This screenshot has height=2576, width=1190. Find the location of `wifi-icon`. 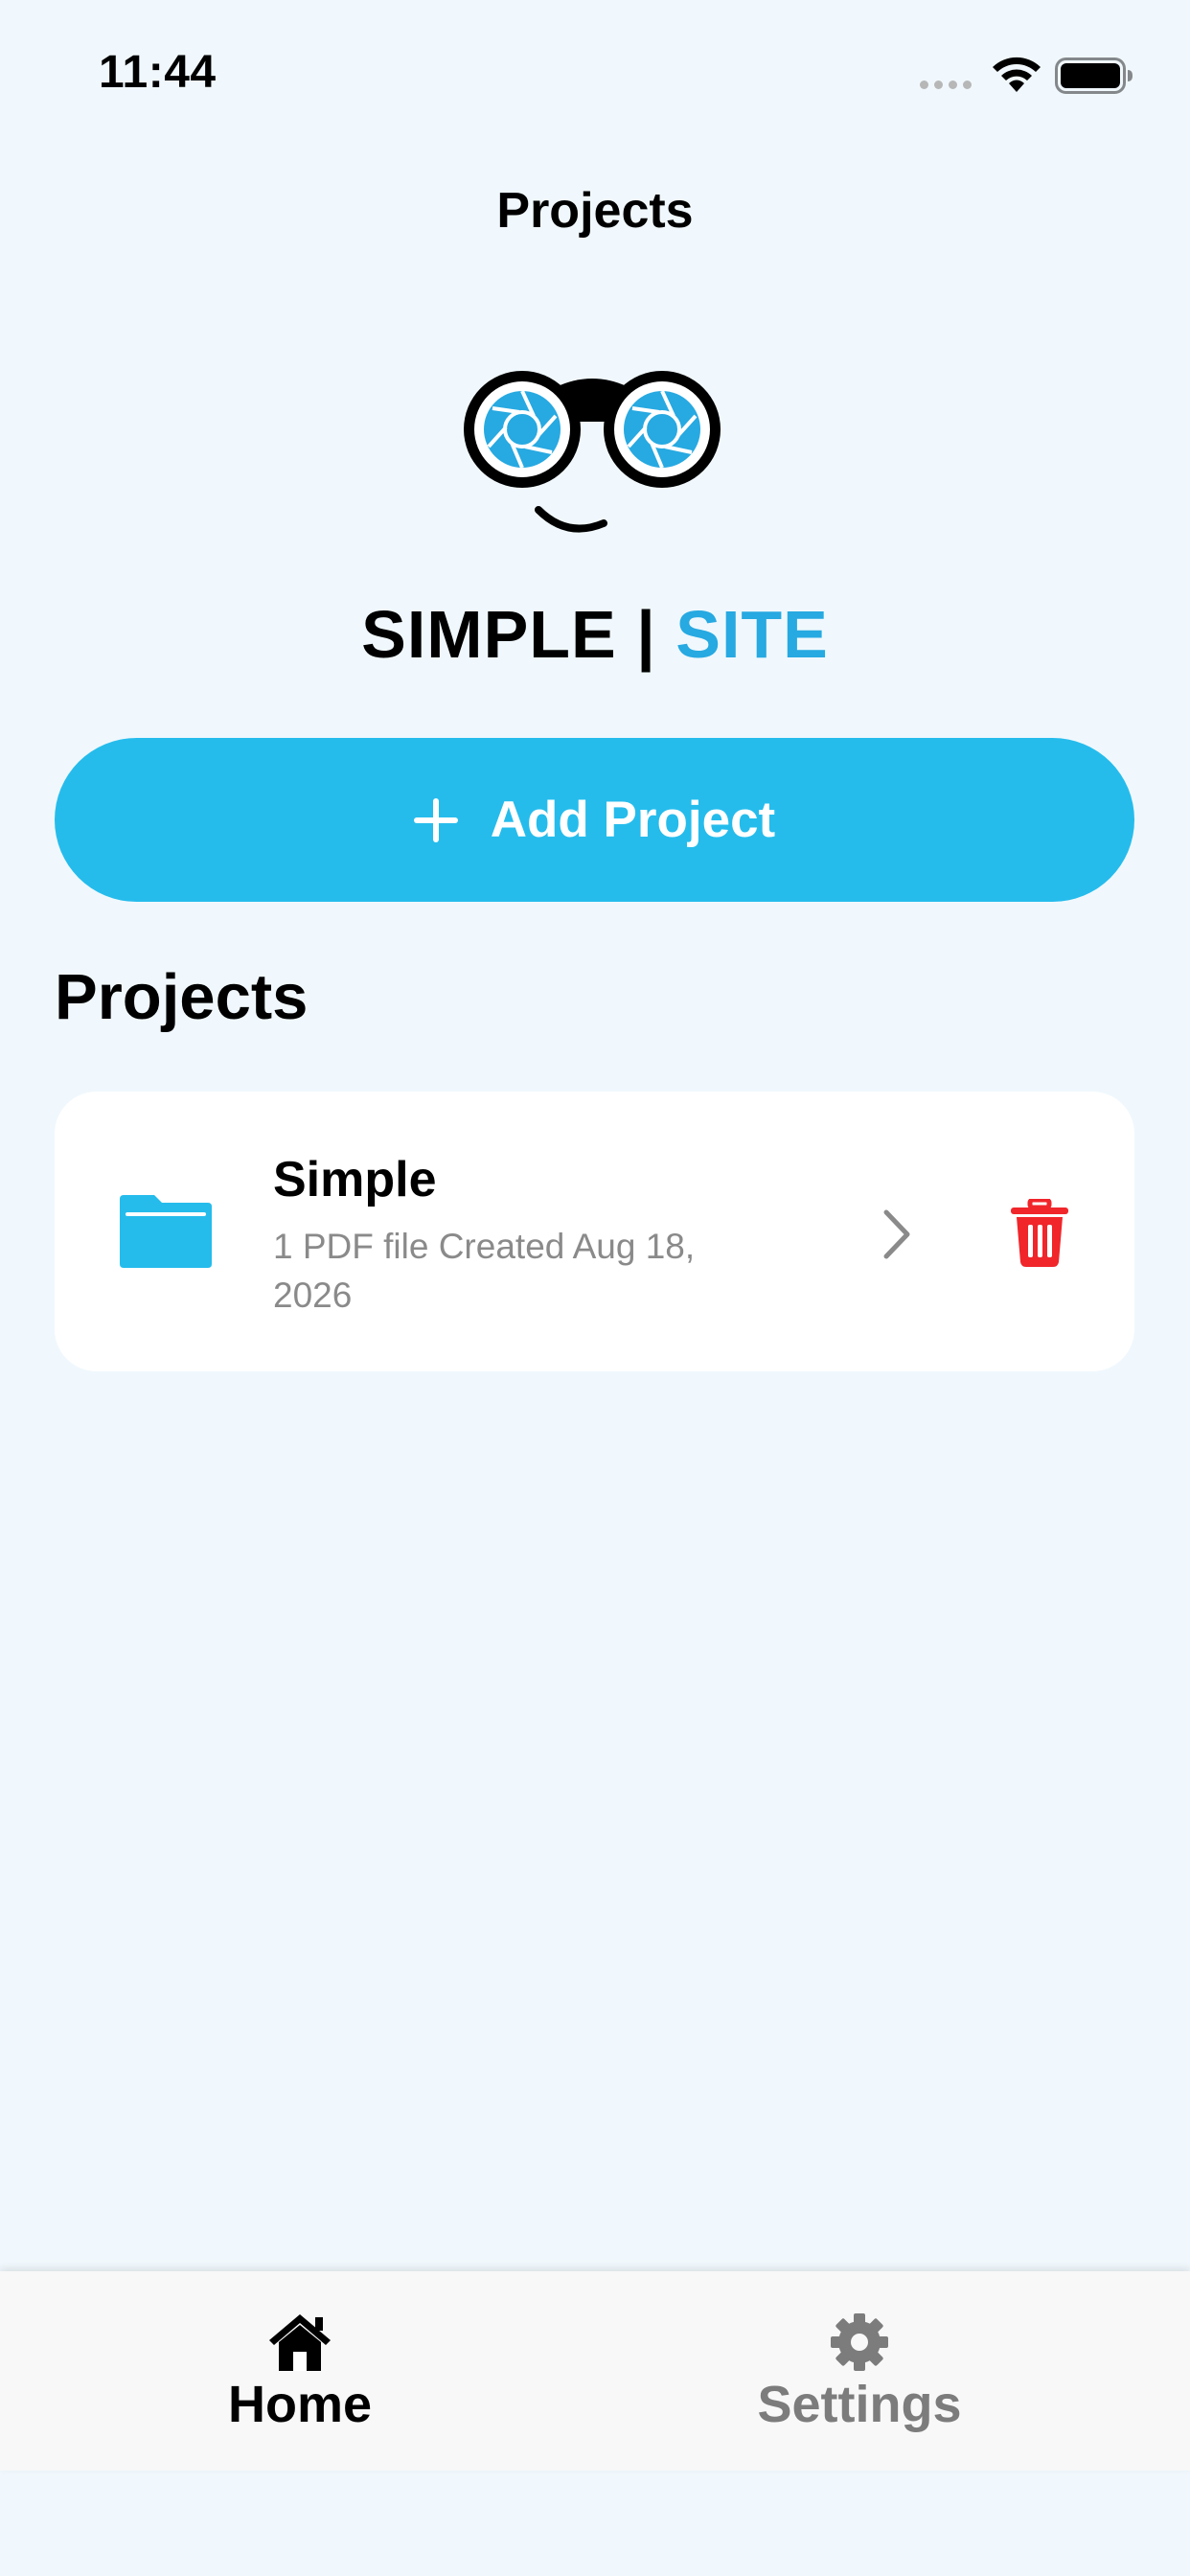

wifi-icon is located at coordinates (1017, 74).